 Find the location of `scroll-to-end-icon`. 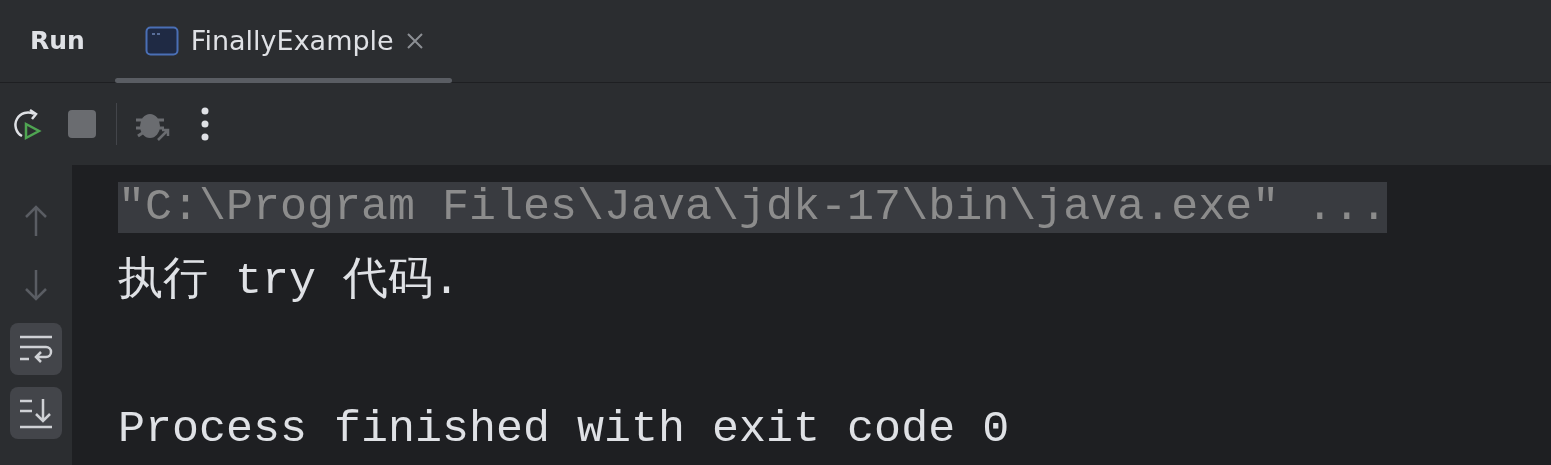

scroll-to-end-icon is located at coordinates (36, 413).